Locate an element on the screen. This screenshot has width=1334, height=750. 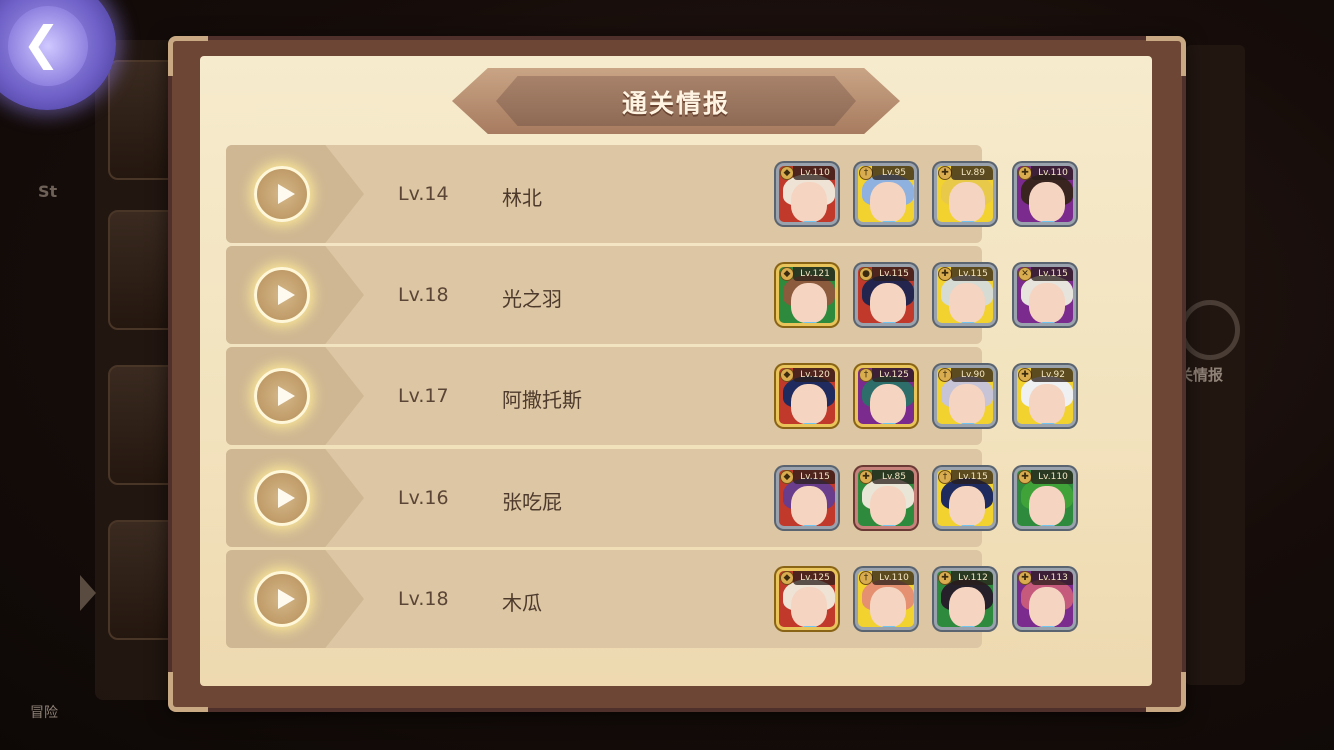
hero-portrait: † Lv.115 is located at coordinates (965, 498).